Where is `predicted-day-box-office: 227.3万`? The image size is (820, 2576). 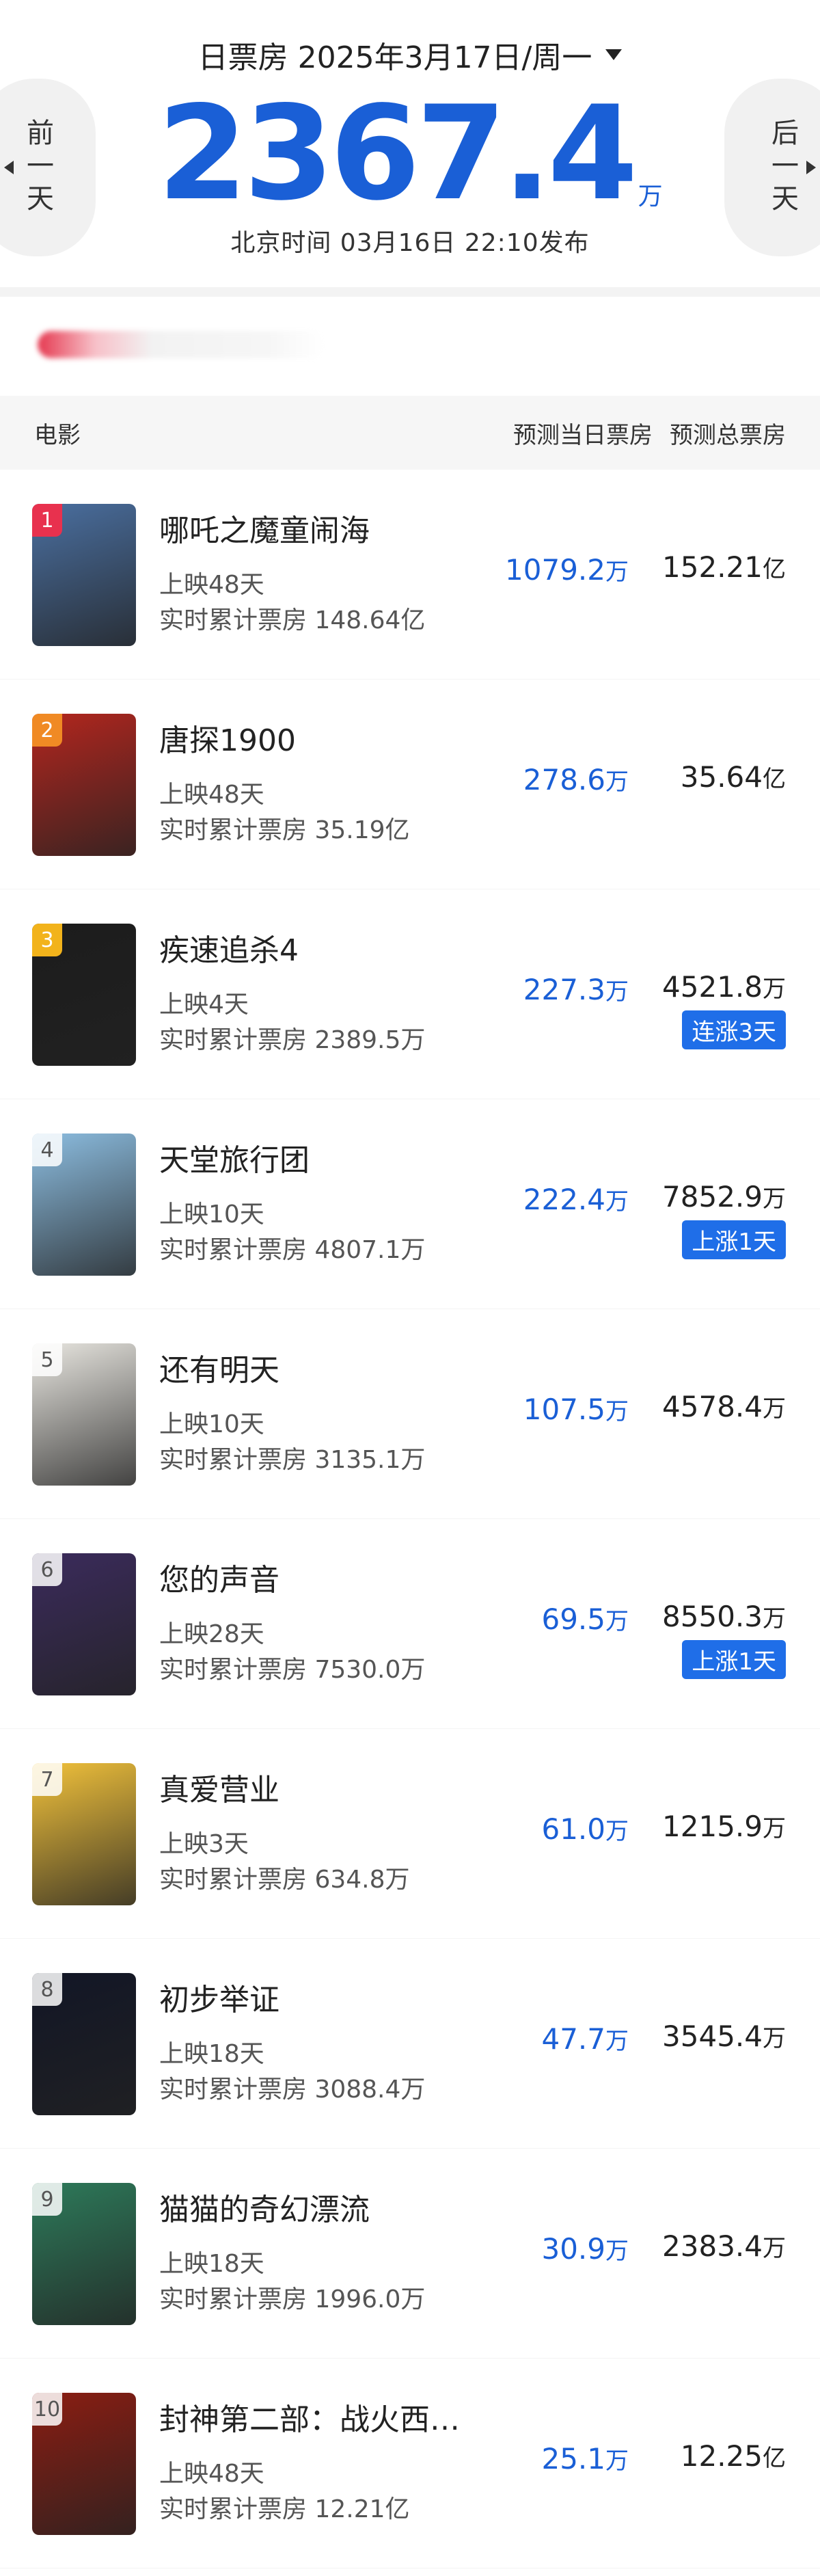
predicted-day-box-office: 227.3万 is located at coordinates (576, 989).